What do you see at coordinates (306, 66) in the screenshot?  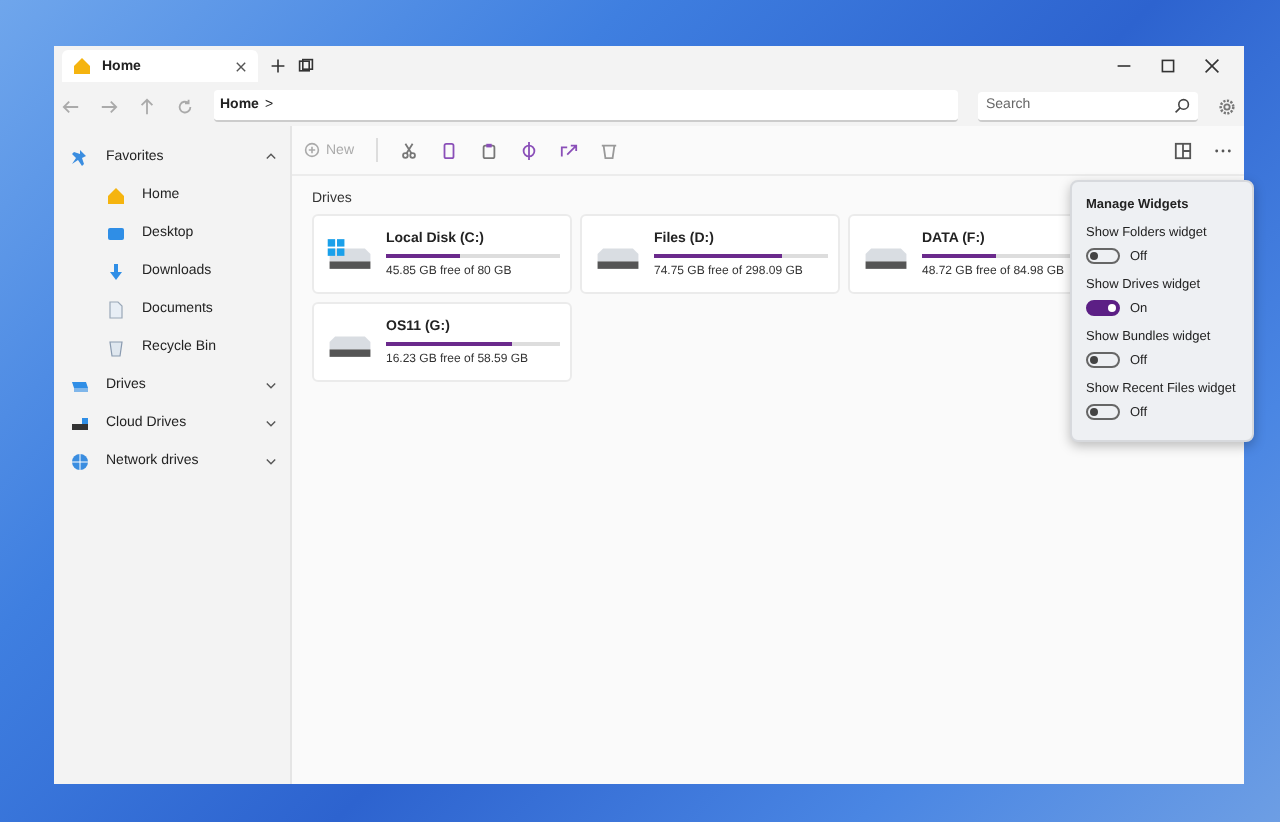 I see `tabs-icon` at bounding box center [306, 66].